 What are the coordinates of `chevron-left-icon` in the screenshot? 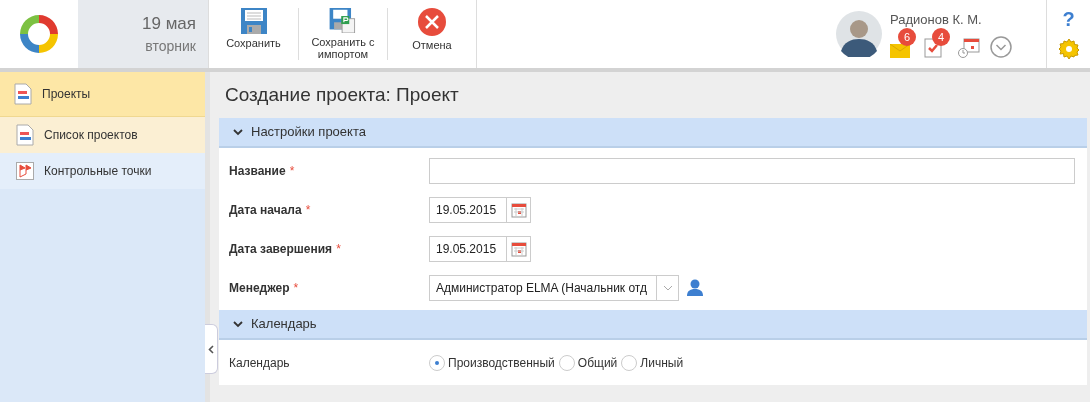 It's located at (211, 349).